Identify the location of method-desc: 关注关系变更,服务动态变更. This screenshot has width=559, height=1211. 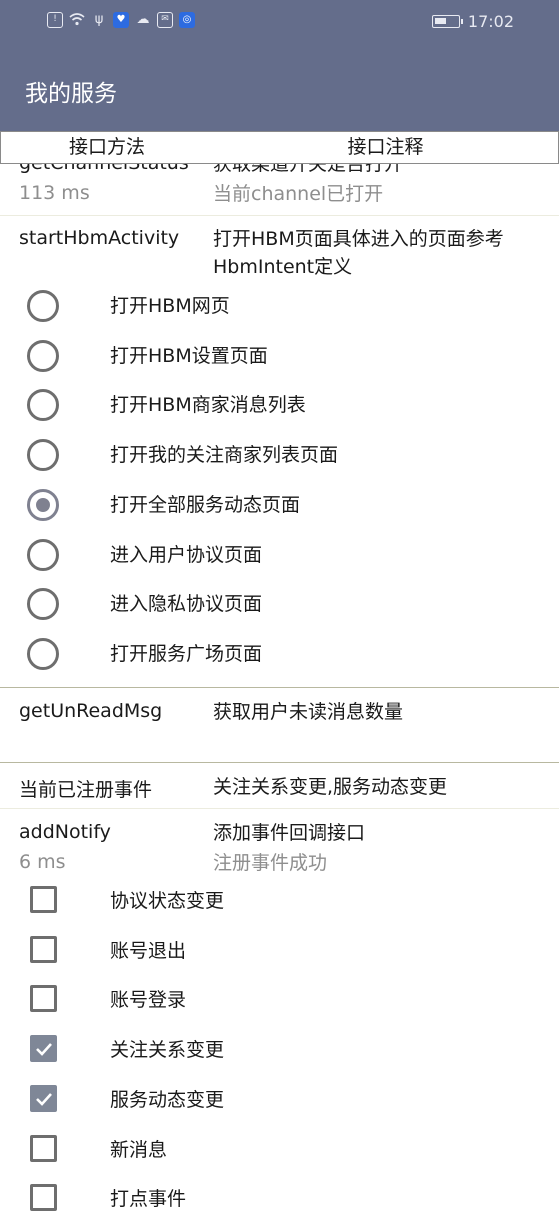
(330, 787).